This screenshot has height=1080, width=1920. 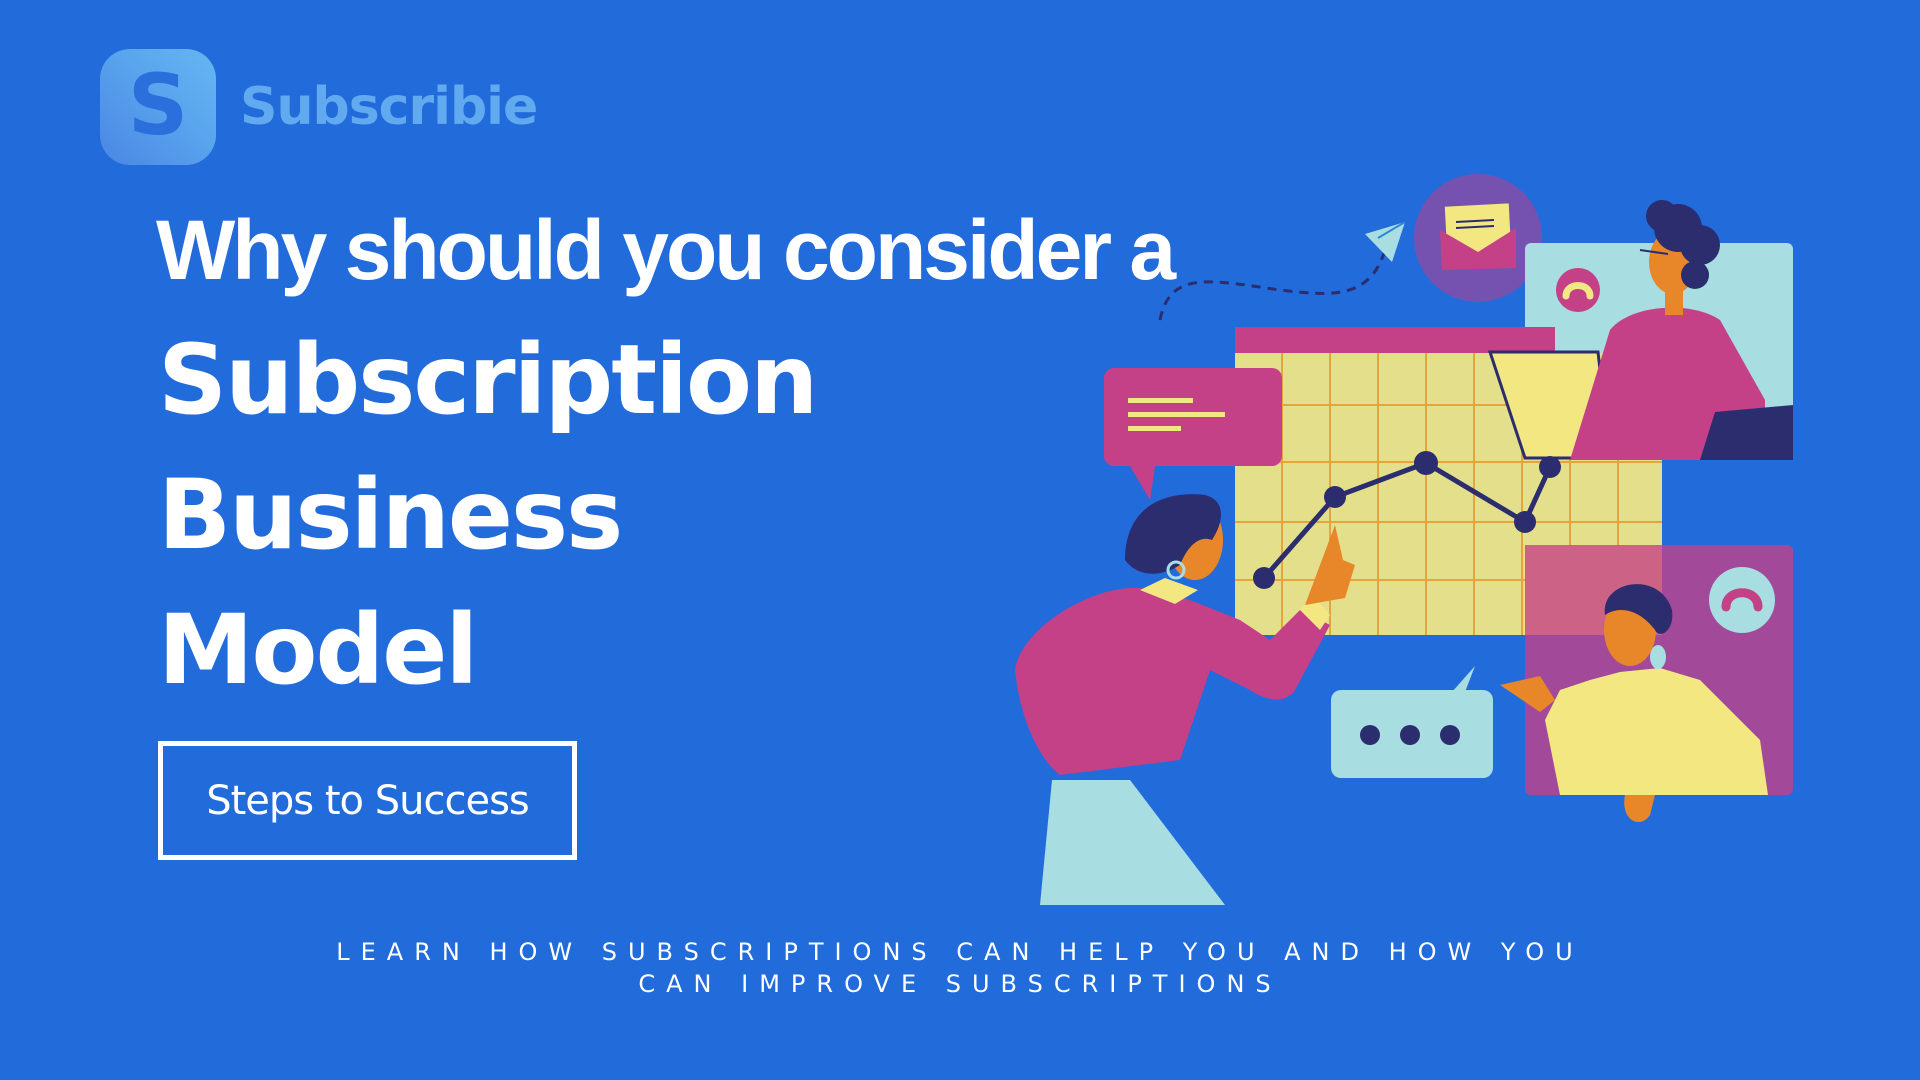 I want to click on dashed-flight-path, so click(x=1272, y=285).